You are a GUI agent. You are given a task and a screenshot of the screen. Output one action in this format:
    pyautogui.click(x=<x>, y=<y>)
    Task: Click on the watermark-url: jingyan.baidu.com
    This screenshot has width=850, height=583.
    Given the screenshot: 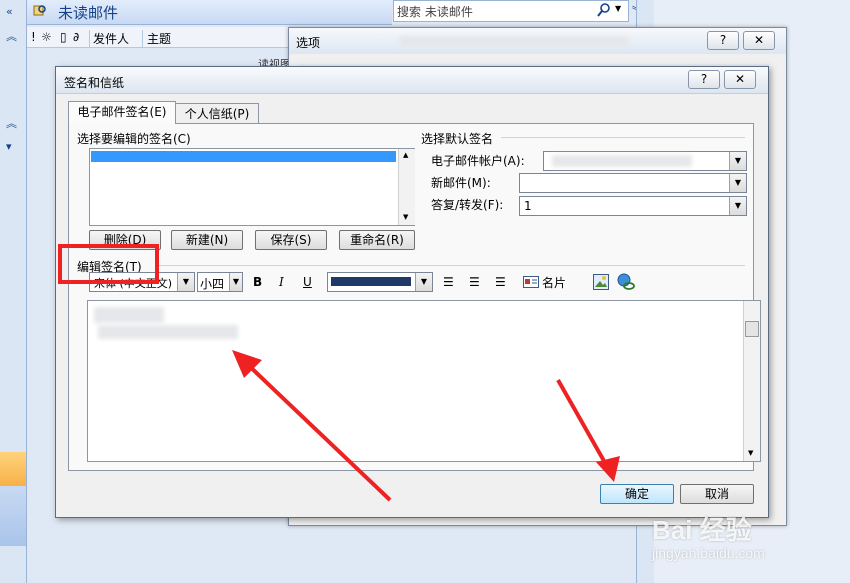 What is the action you would take?
    pyautogui.click(x=708, y=553)
    